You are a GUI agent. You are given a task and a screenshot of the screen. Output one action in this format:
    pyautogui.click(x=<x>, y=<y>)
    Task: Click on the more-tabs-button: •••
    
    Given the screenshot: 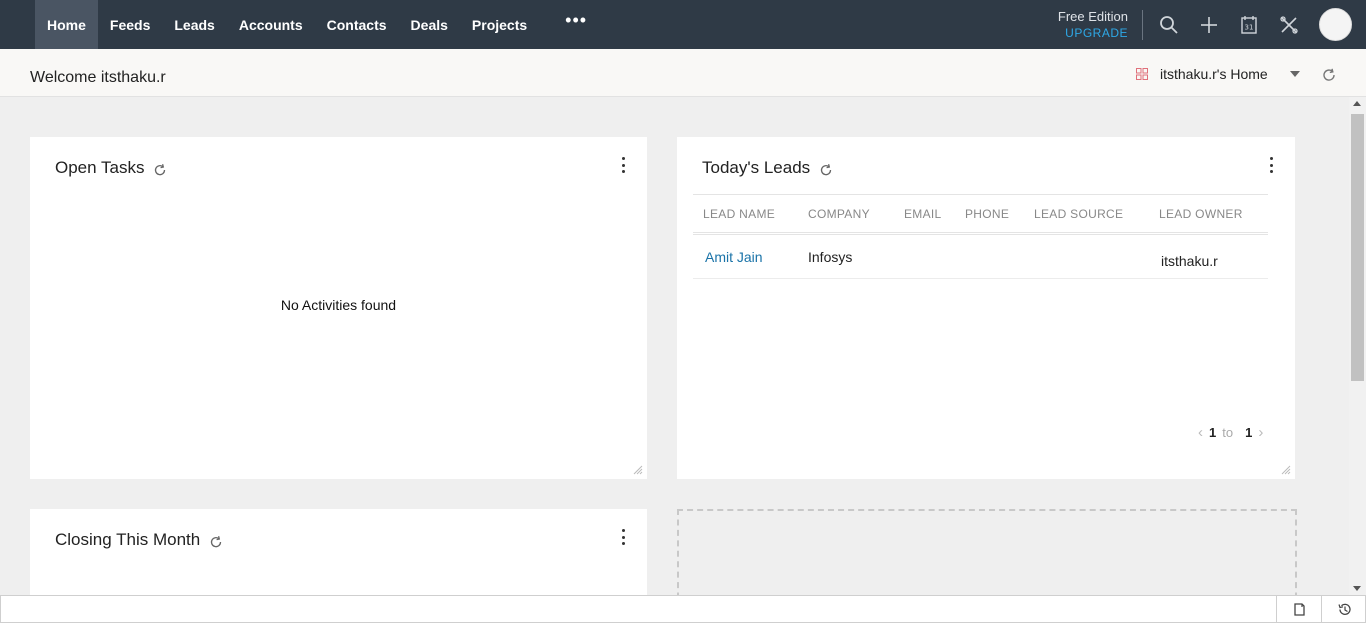 What is the action you would take?
    pyautogui.click(x=574, y=24)
    